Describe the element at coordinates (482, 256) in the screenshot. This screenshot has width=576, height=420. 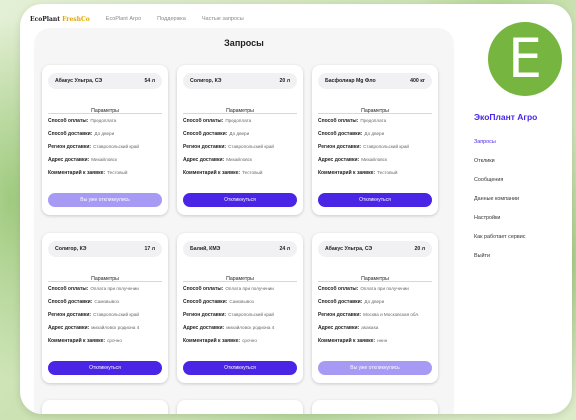
I see `sidebar-item-logout: Выйти` at that location.